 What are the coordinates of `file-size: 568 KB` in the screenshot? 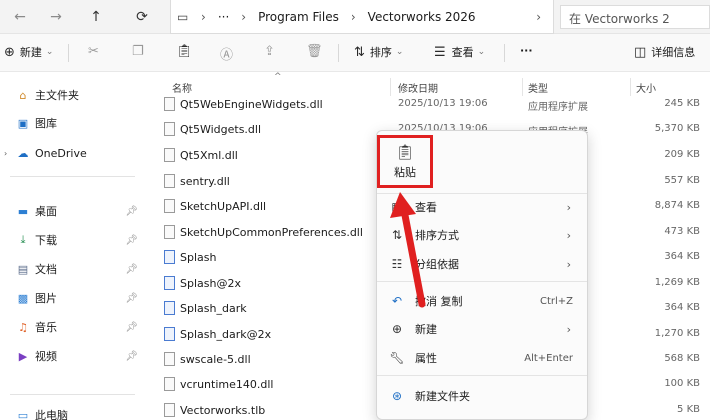 It's located at (682, 358).